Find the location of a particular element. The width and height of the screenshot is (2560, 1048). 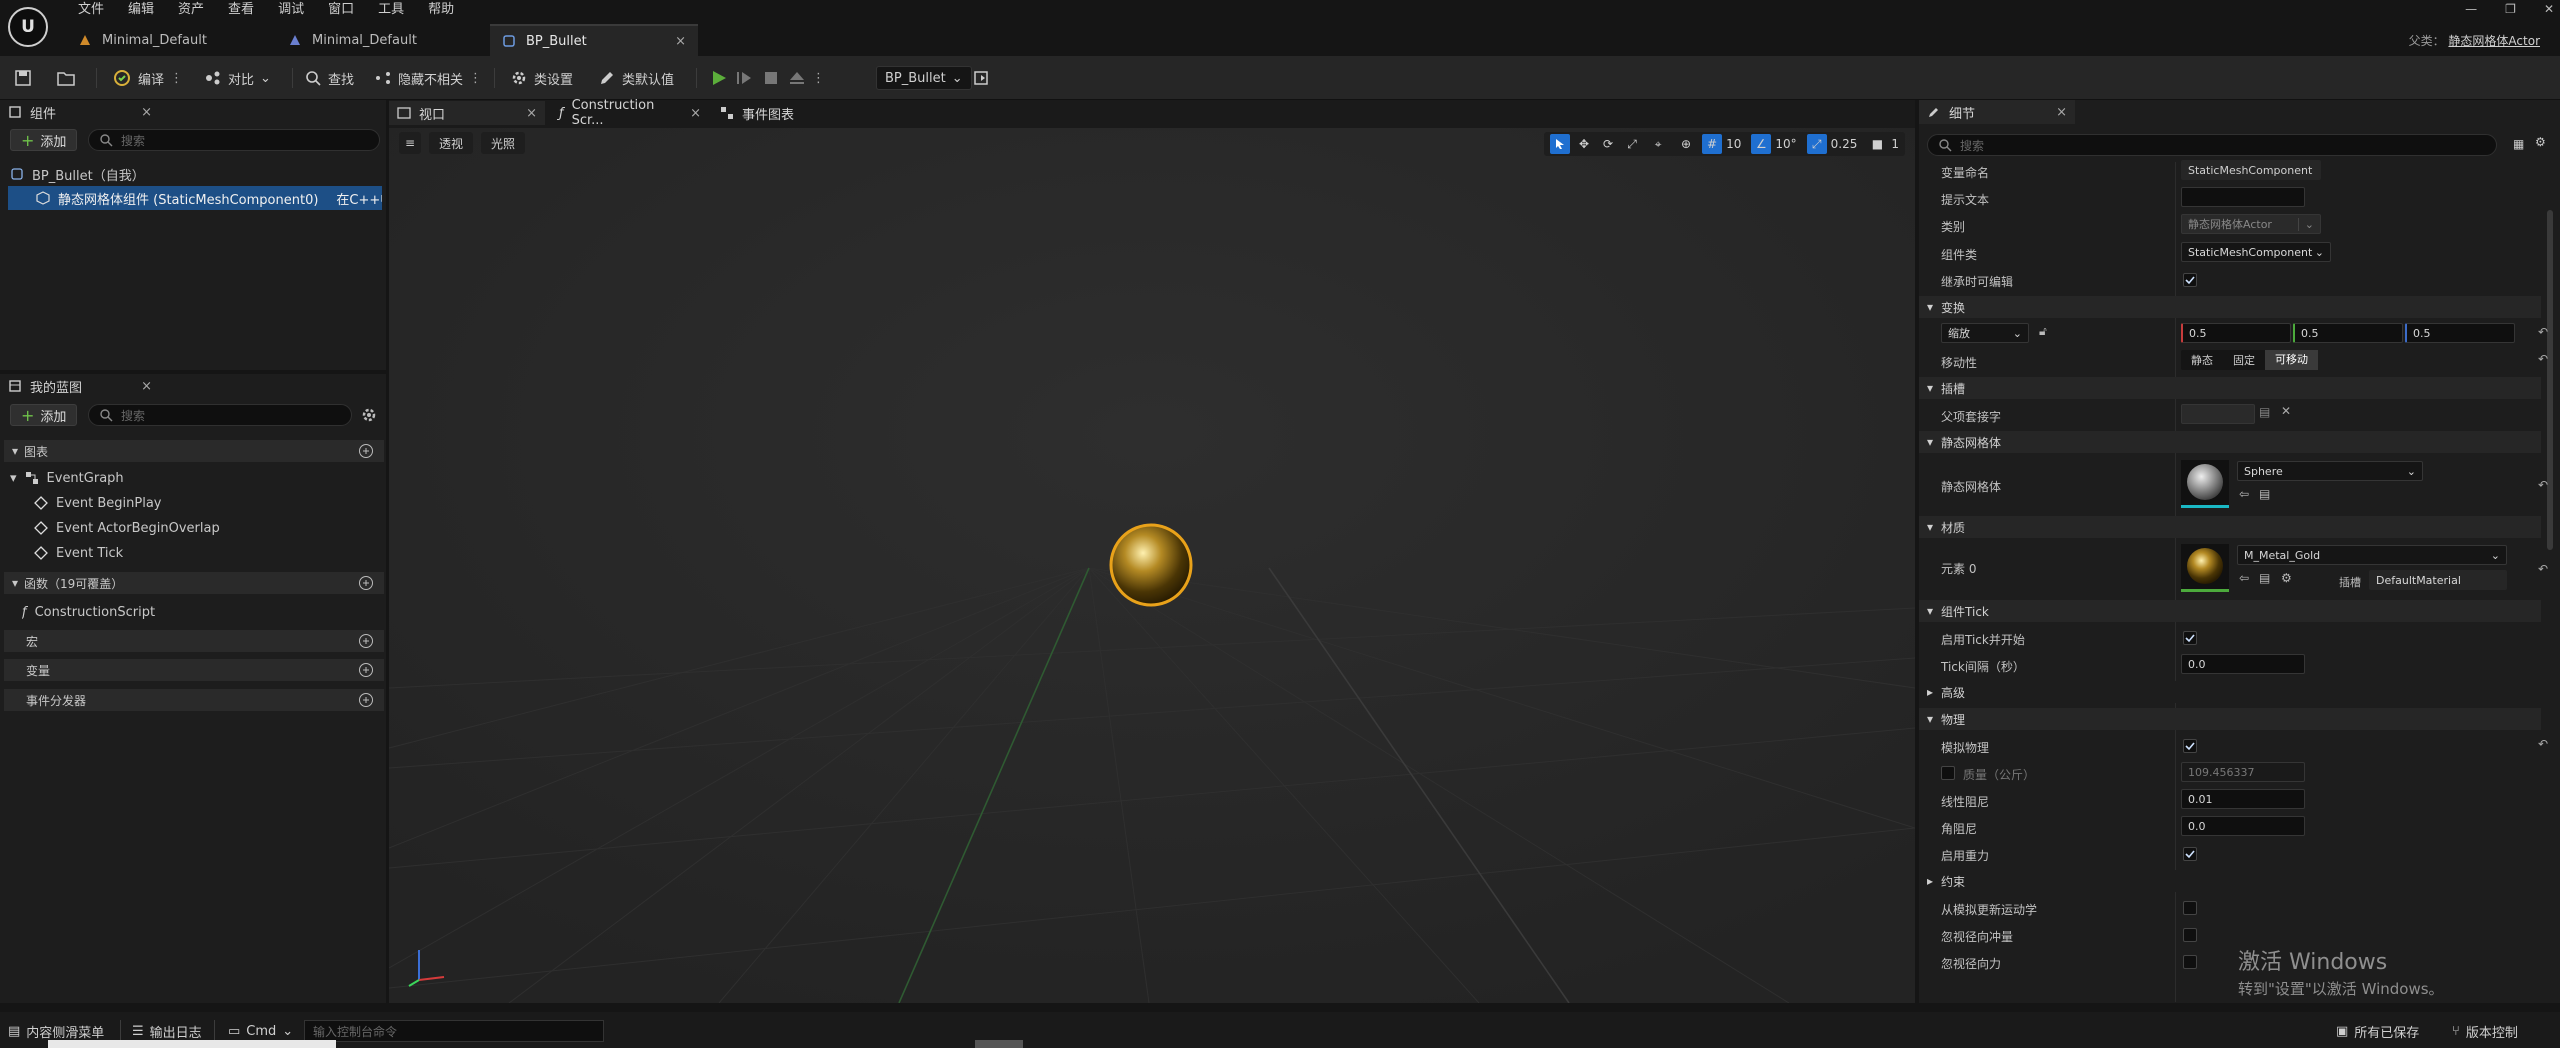

scale-x-field: 0.5 is located at coordinates (2236, 333).